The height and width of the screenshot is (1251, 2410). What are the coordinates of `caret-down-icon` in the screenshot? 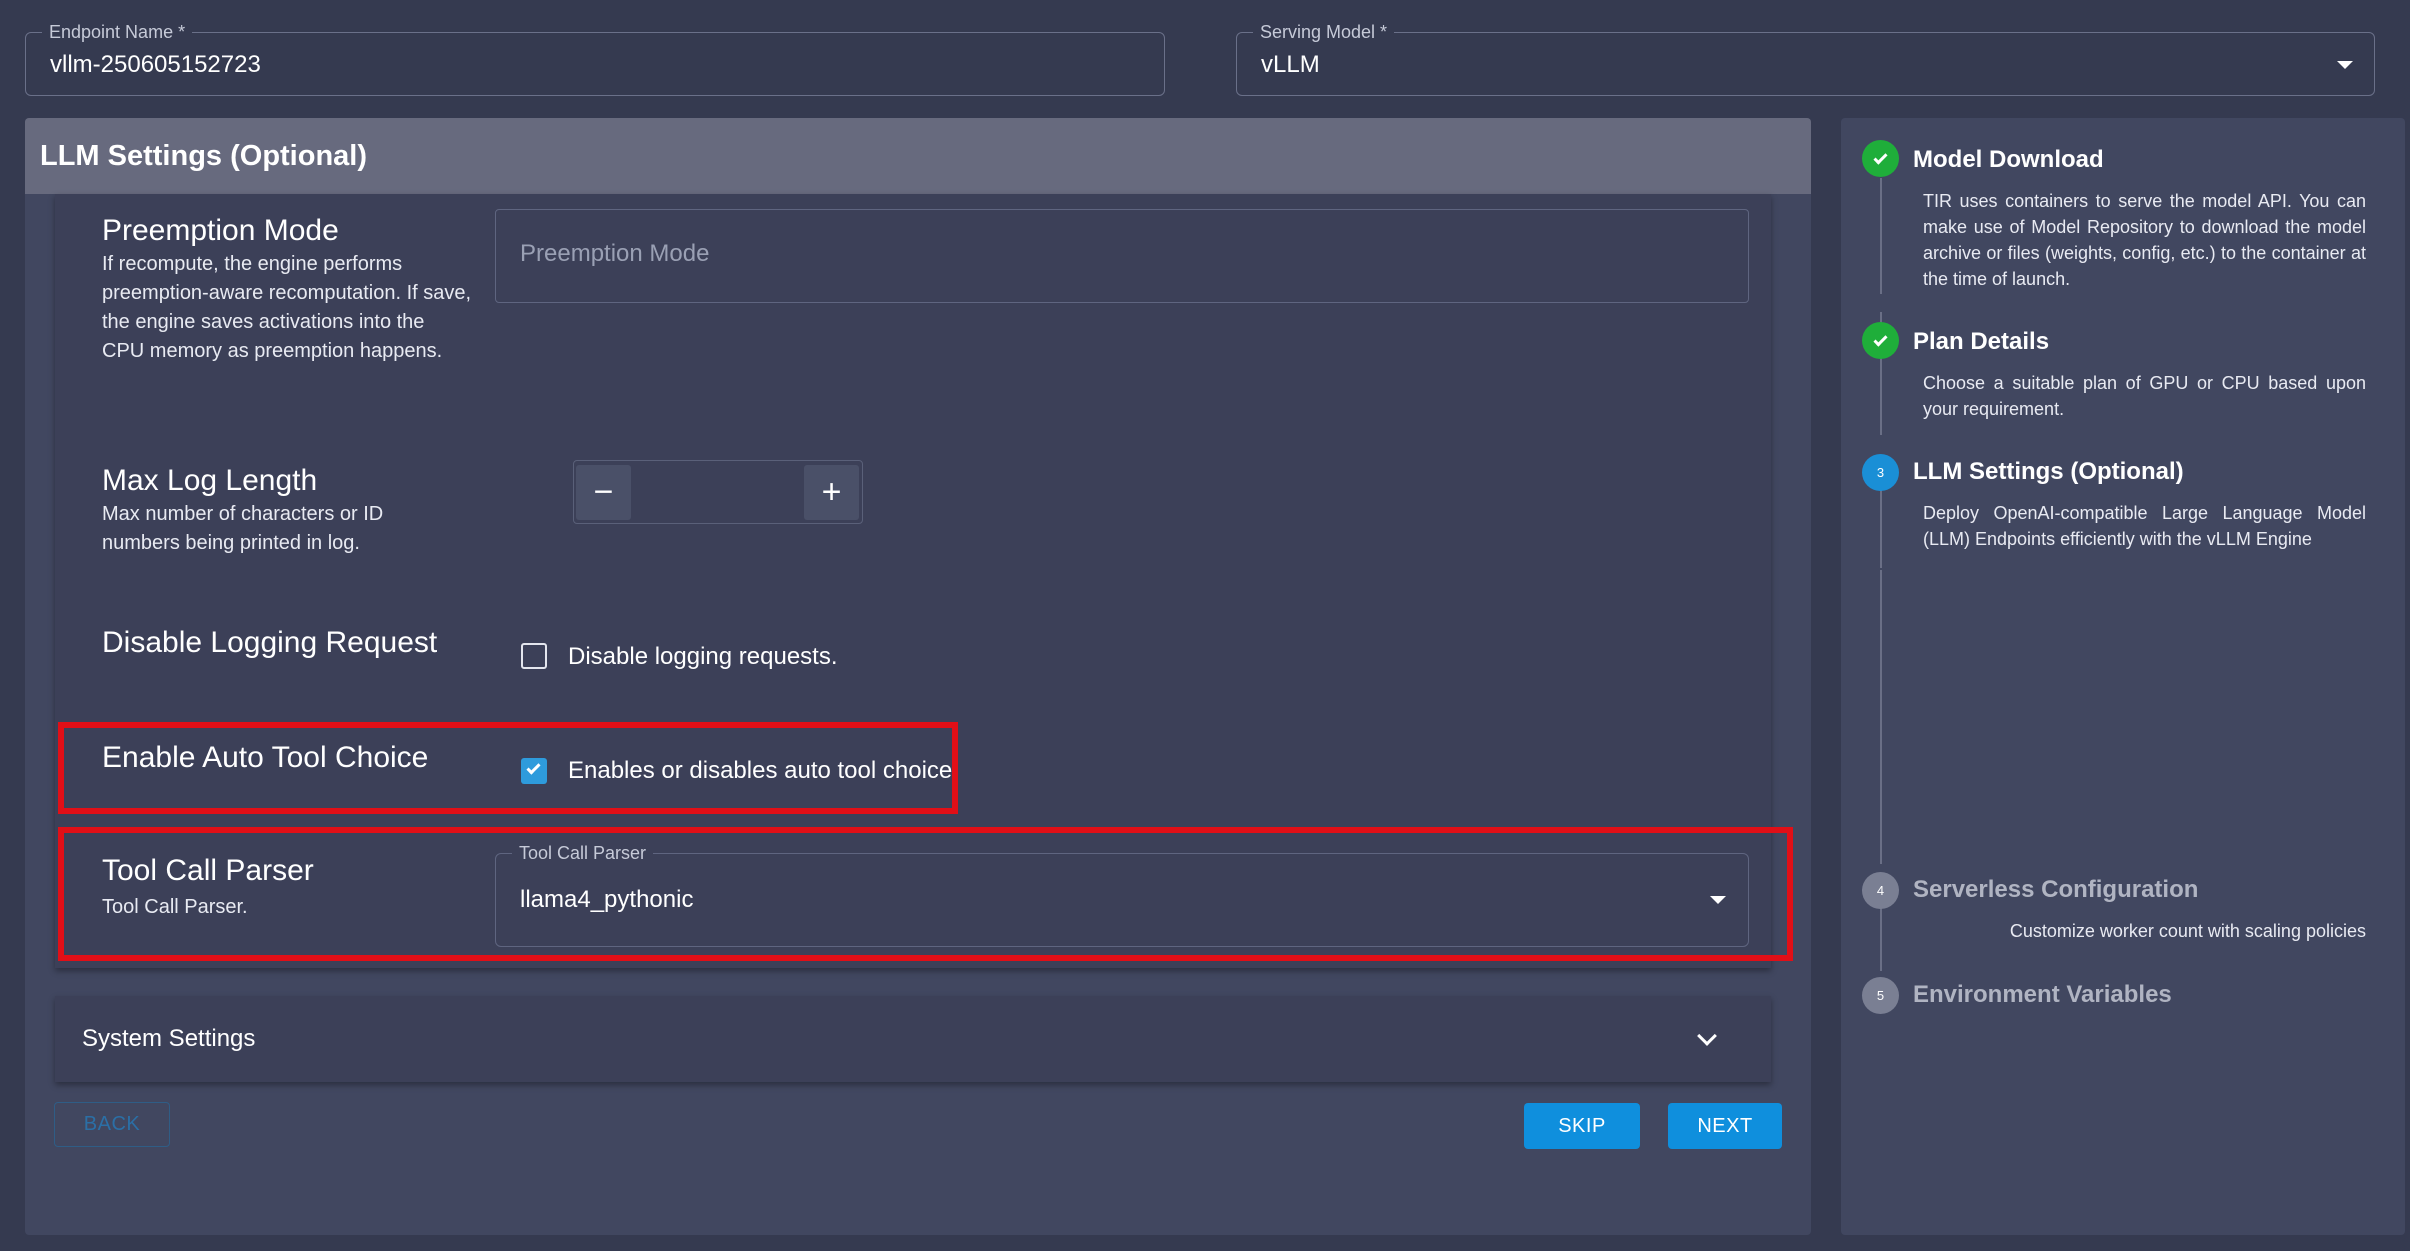 It's located at (2345, 65).